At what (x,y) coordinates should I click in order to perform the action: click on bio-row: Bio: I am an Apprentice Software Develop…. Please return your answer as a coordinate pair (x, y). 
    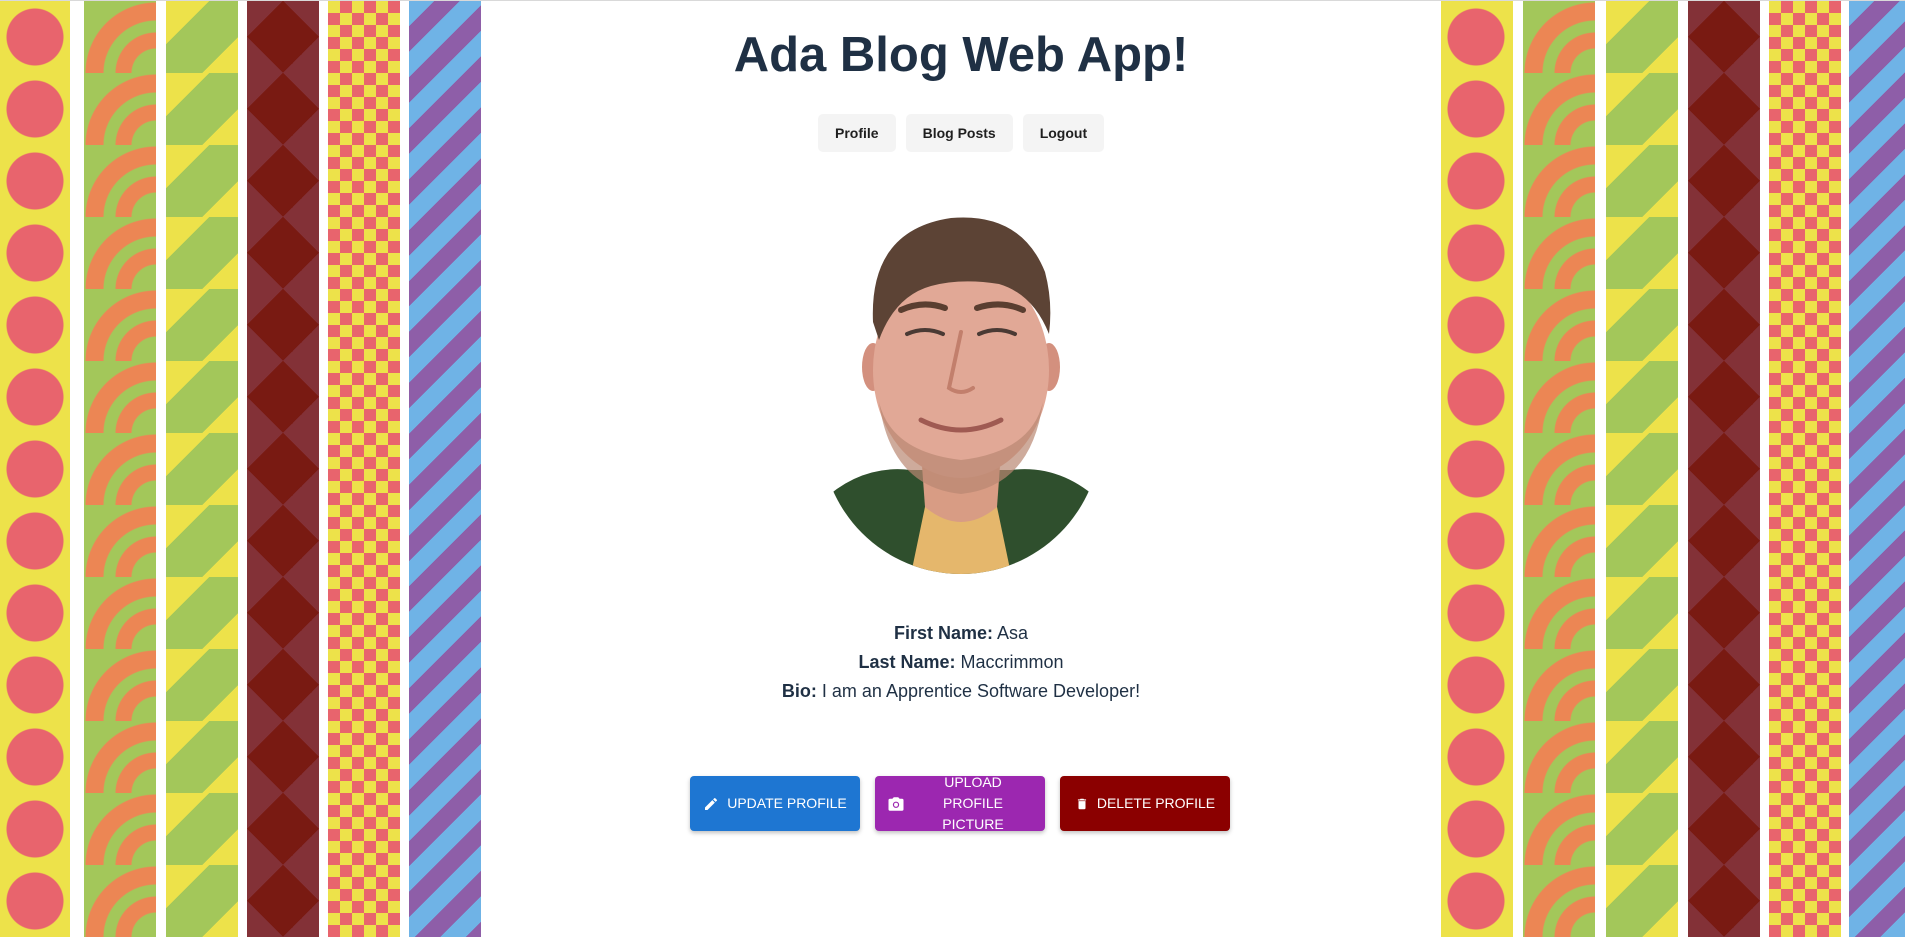
    Looking at the image, I should click on (961, 691).